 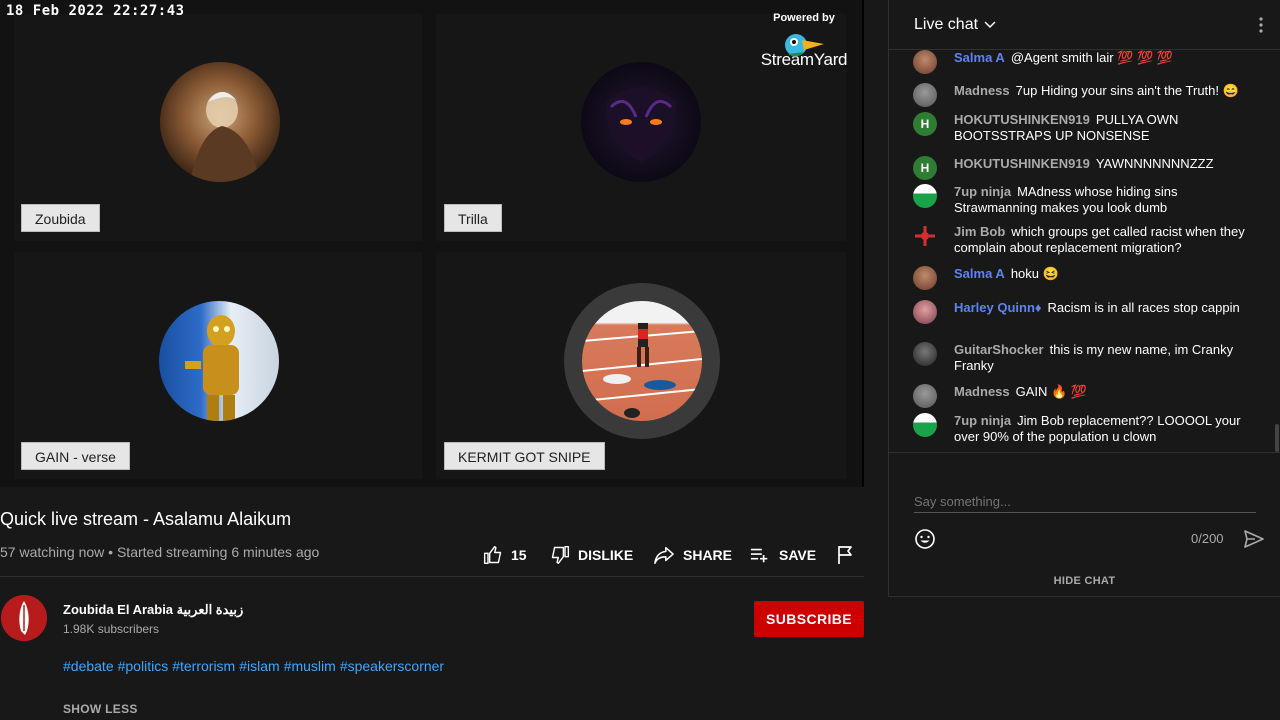 I want to click on chat-text: hoku 😆, so click(x=1034, y=273).